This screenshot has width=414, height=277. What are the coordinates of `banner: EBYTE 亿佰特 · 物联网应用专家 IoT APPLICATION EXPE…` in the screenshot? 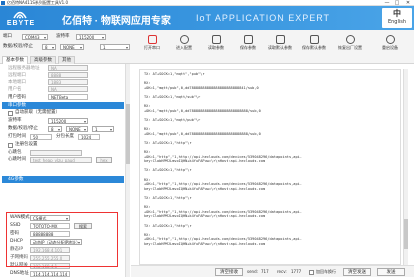 It's located at (207, 18).